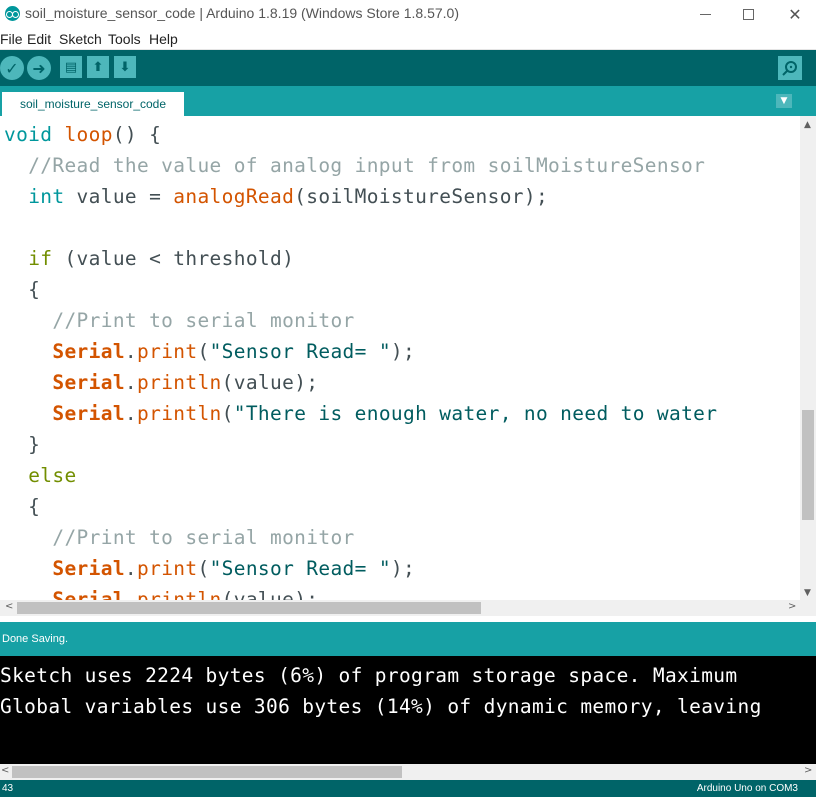 Image resolution: width=816 pixels, height=797 pixels. Describe the element at coordinates (408, 772) in the screenshot. I see `console-horizontal-scrollbar: < >` at that location.